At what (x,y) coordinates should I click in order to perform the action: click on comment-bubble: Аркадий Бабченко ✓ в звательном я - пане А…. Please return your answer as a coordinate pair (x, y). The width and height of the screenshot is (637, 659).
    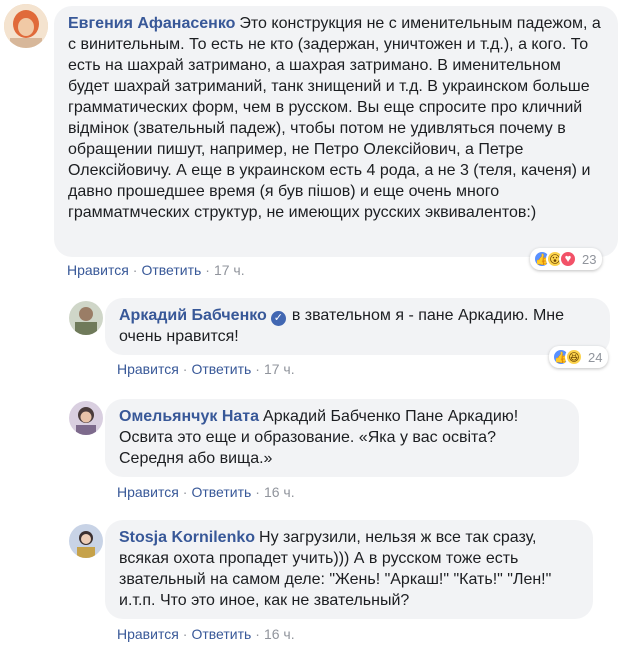
    Looking at the image, I should click on (357, 326).